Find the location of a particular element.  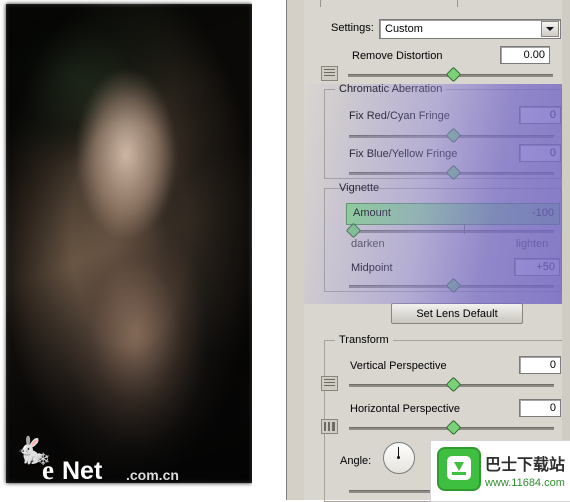

horizontal-perspective-label: Horizontal Perspective is located at coordinates (405, 409).